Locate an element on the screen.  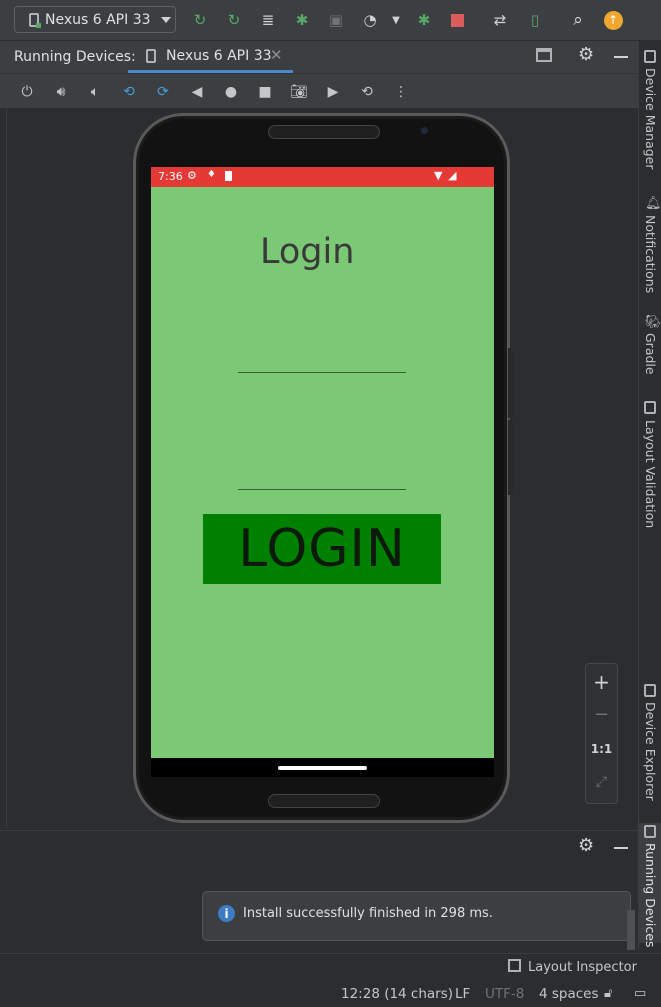
tab-nexus-6: Nexus 6 API 33 ✕ is located at coordinates (210, 57).